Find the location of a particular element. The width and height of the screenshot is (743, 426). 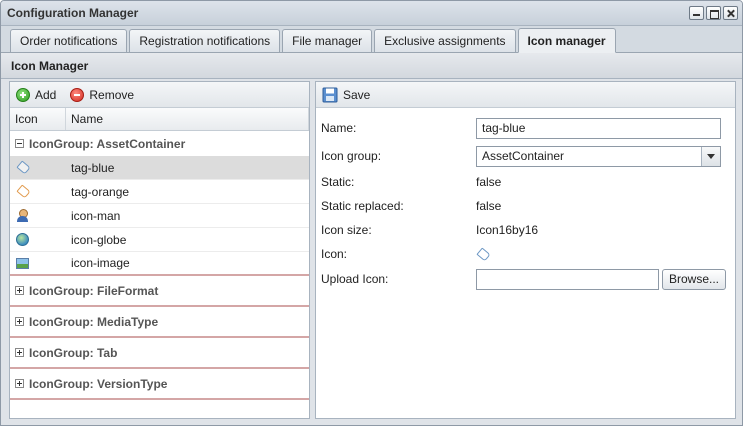

static-replaced-value: false is located at coordinates (489, 206).